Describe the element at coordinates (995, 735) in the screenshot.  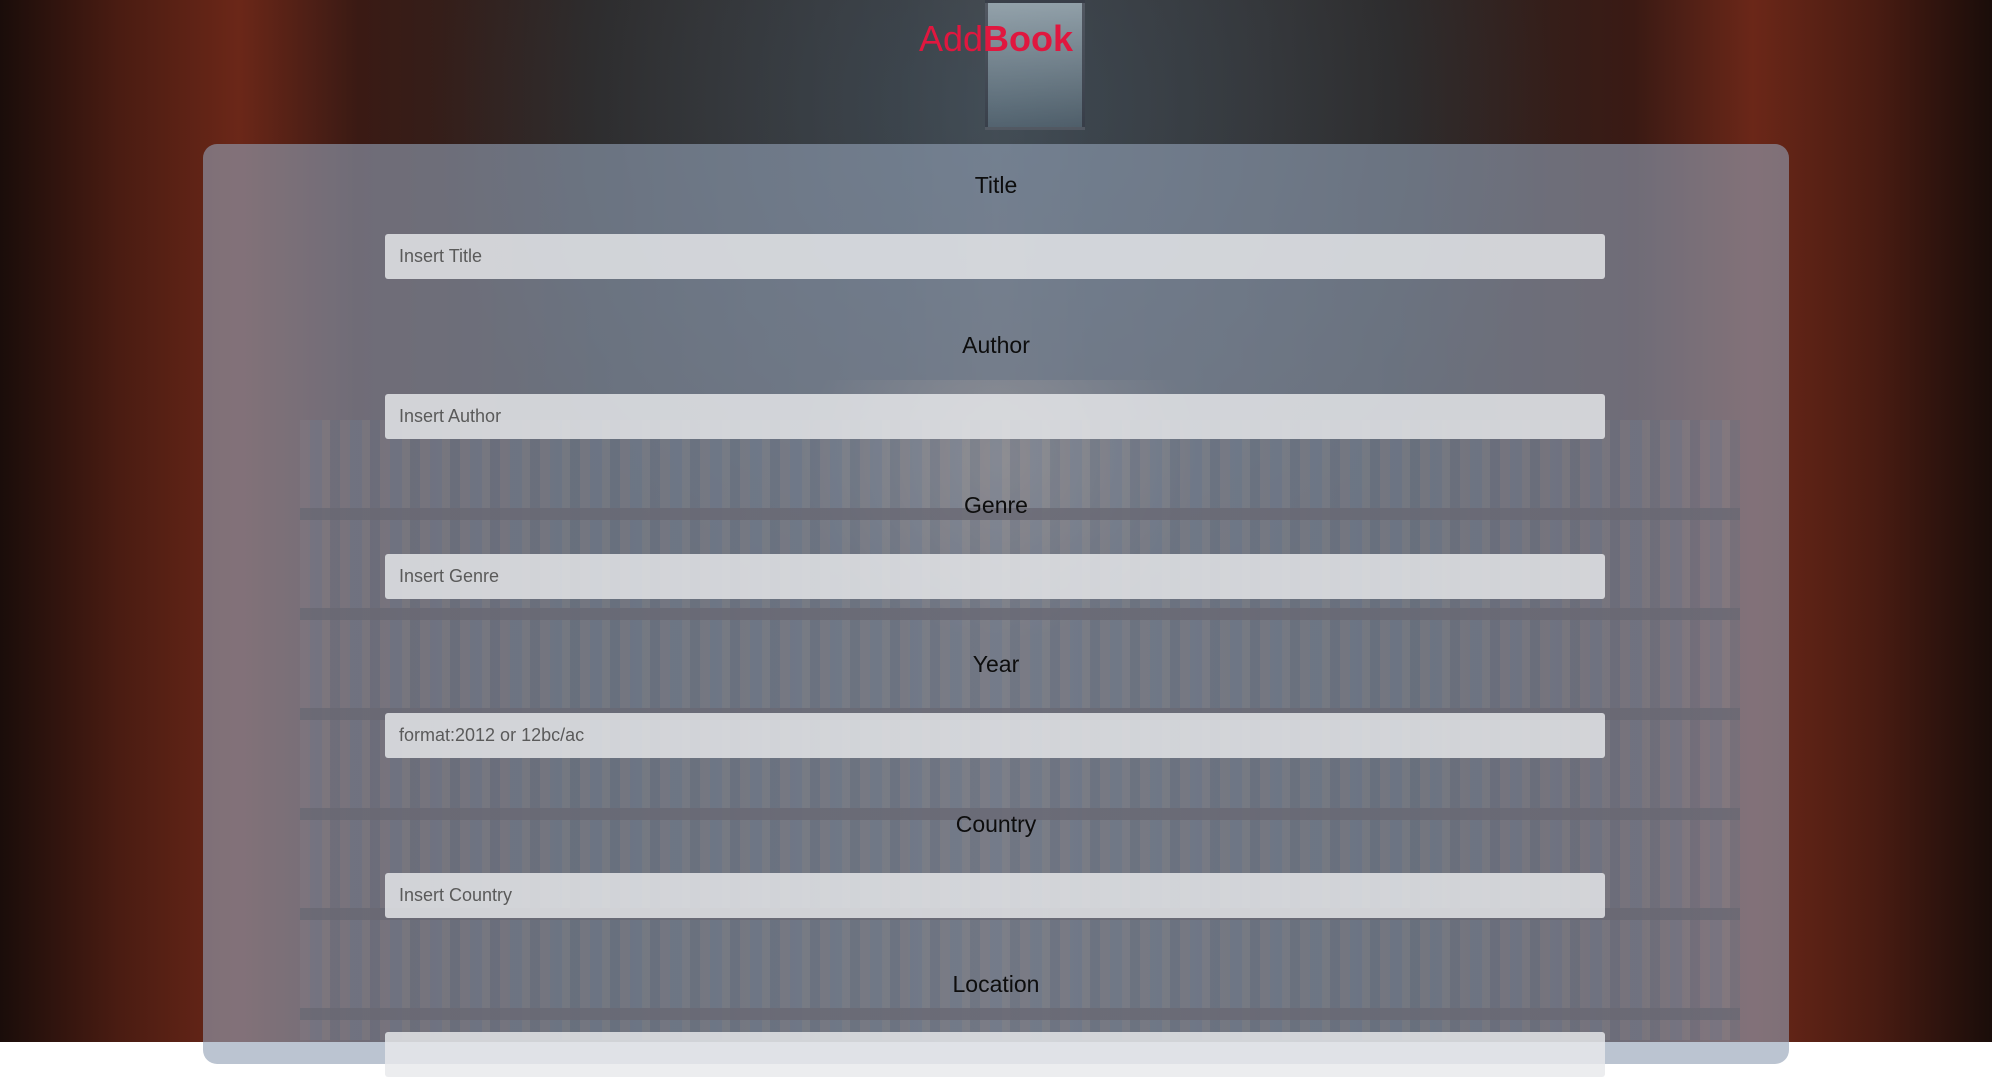
I see `year-input` at that location.